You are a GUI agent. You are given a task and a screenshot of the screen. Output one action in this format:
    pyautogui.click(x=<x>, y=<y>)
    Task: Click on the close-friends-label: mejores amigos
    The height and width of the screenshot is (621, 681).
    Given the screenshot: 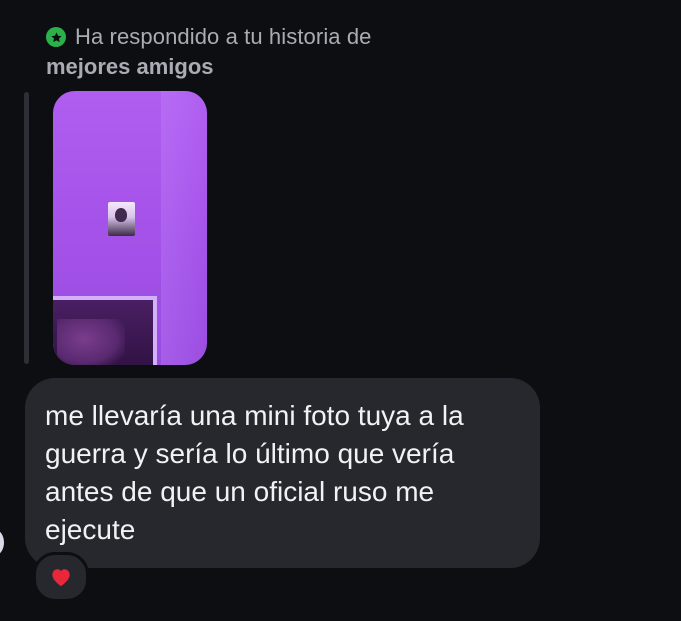 What is the action you would take?
    pyautogui.click(x=130, y=66)
    